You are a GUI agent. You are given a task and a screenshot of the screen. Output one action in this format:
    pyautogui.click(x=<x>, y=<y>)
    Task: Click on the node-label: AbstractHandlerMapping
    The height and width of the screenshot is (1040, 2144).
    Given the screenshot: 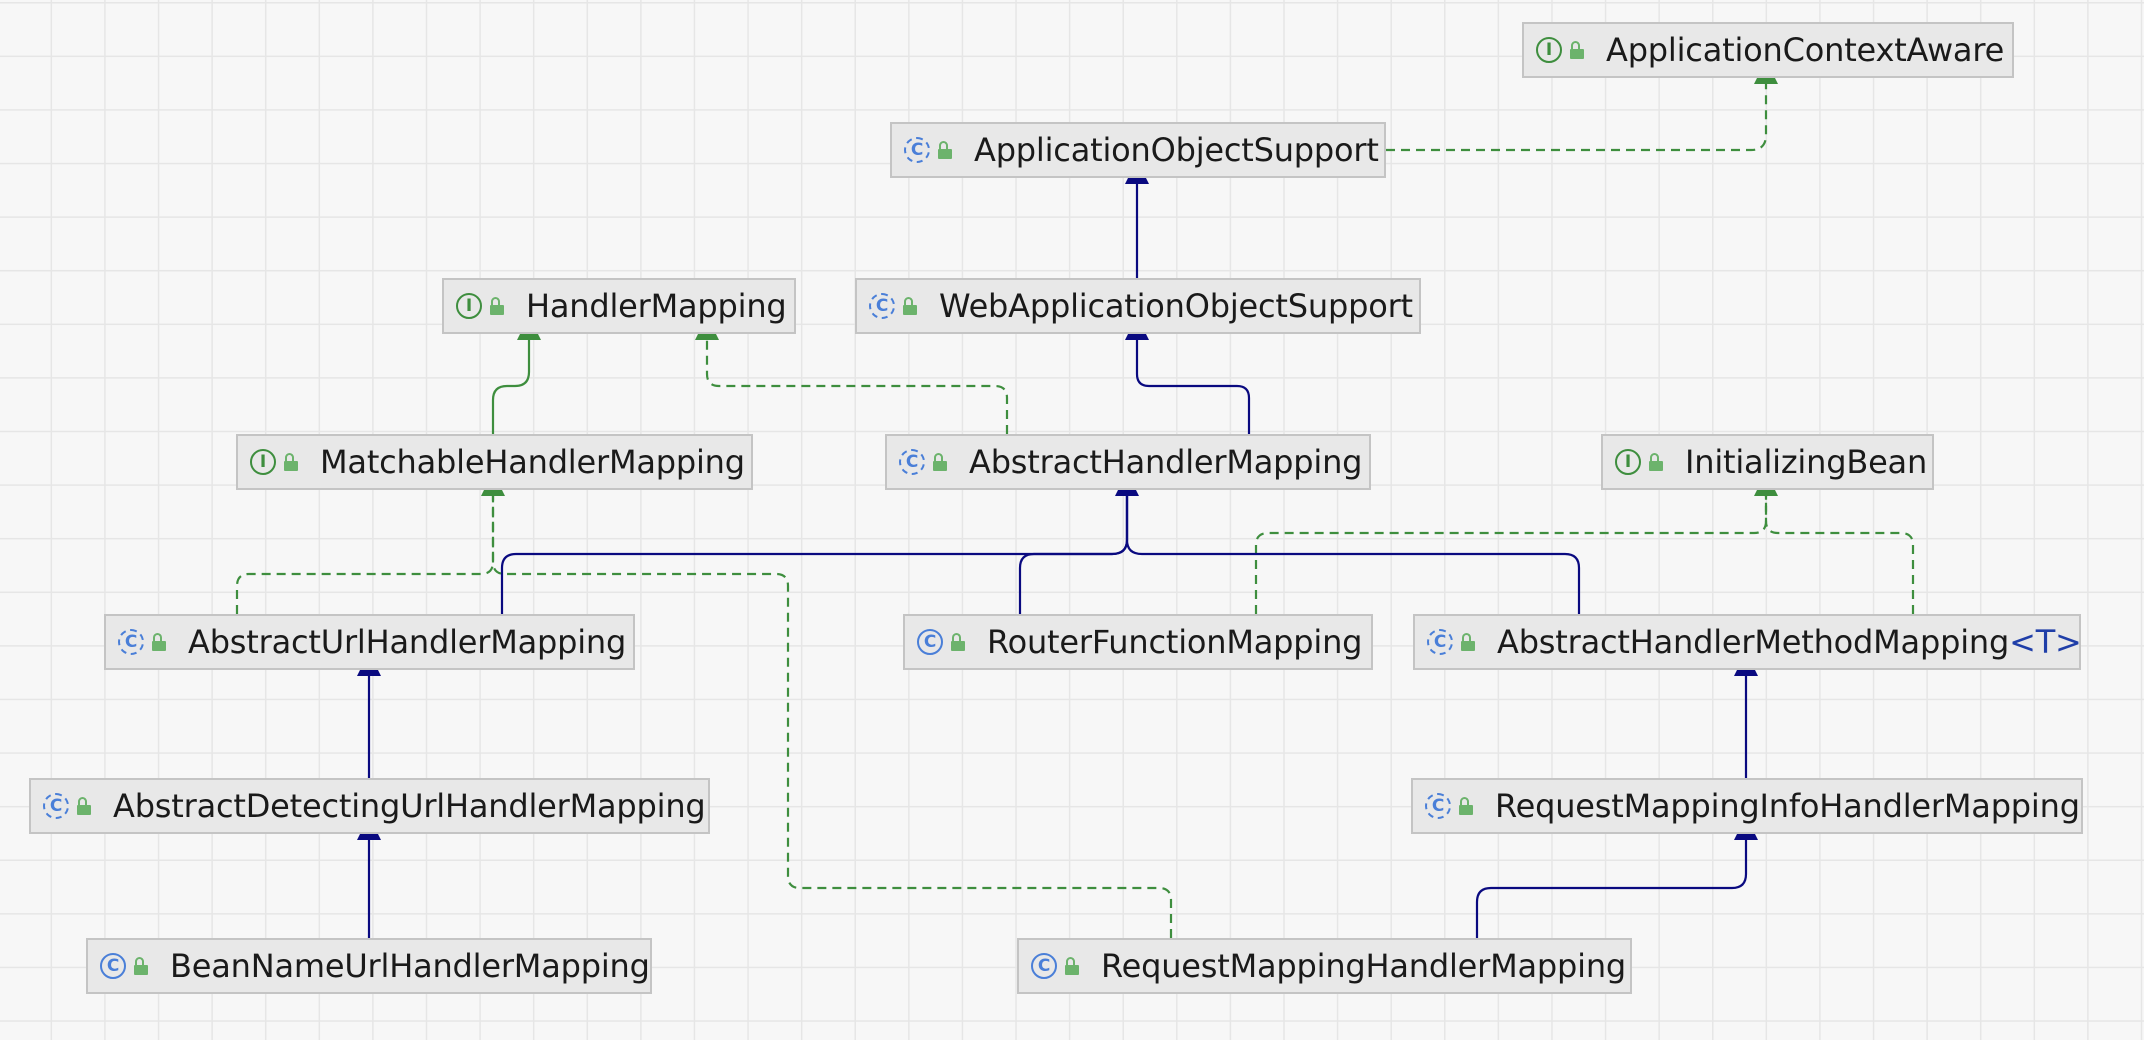 What is the action you would take?
    pyautogui.click(x=1166, y=462)
    